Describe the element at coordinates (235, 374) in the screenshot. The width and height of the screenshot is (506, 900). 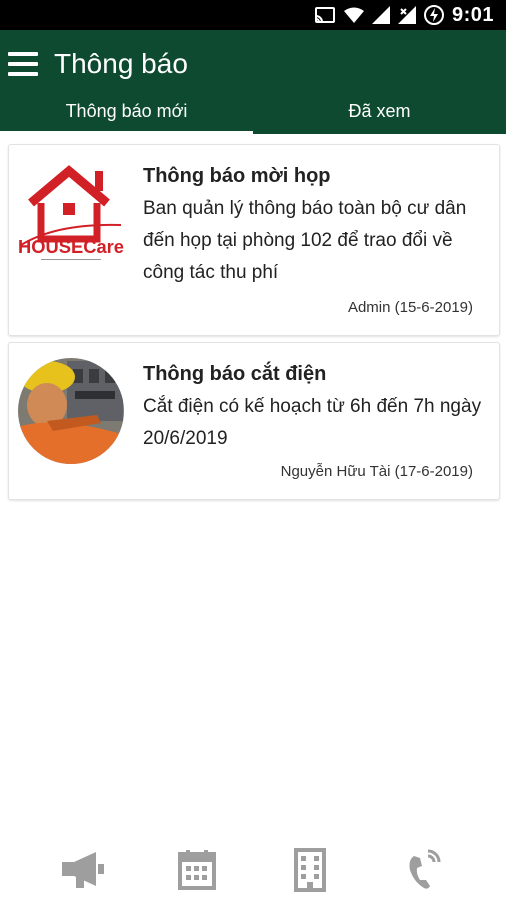
I see `notification-title: Thông báo cắt điện` at that location.